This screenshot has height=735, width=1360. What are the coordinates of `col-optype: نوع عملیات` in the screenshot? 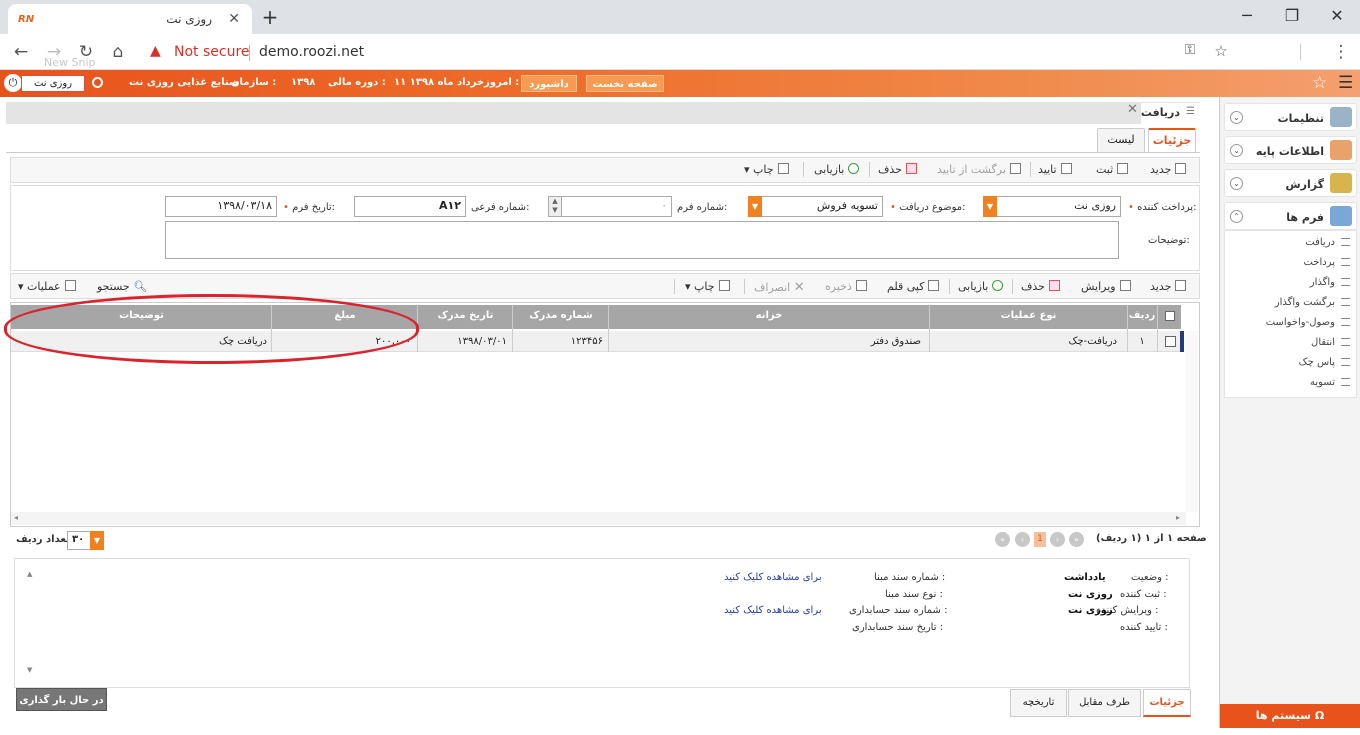 It's located at (1028, 315).